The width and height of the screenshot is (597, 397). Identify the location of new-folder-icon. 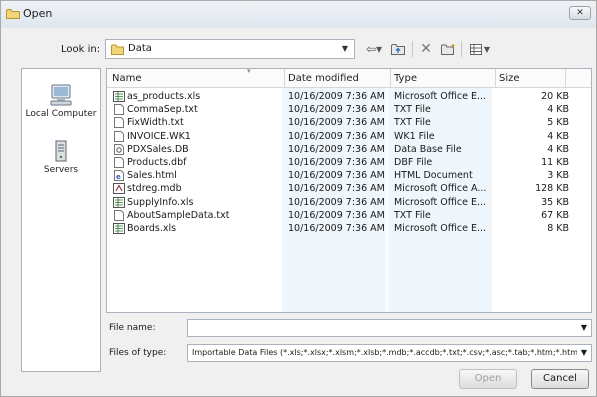
(447, 49).